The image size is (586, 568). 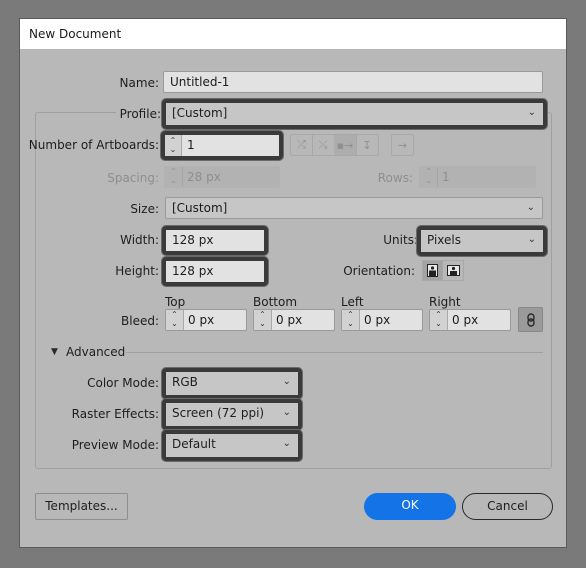 What do you see at coordinates (402, 145) in the screenshot?
I see `right-to-left-arrow-icon: →` at bounding box center [402, 145].